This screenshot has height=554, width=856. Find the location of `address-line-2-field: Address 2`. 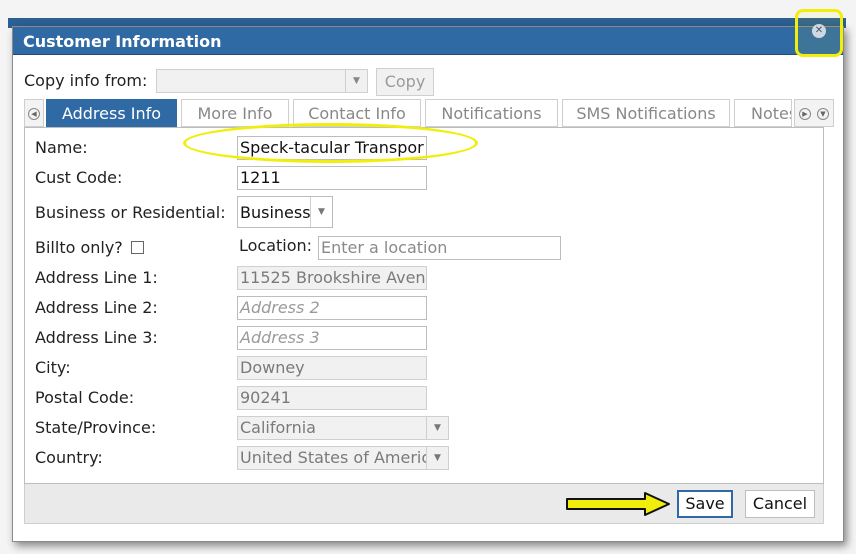

address-line-2-field: Address 2 is located at coordinates (332, 308).